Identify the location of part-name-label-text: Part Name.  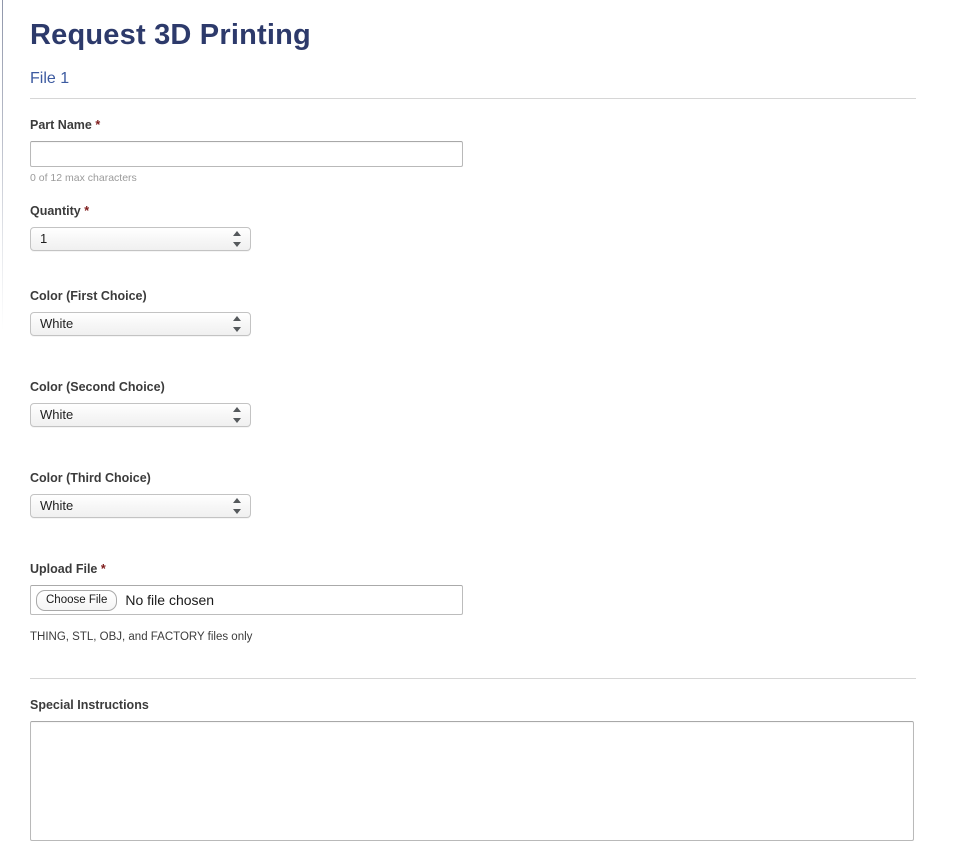
(61, 125).